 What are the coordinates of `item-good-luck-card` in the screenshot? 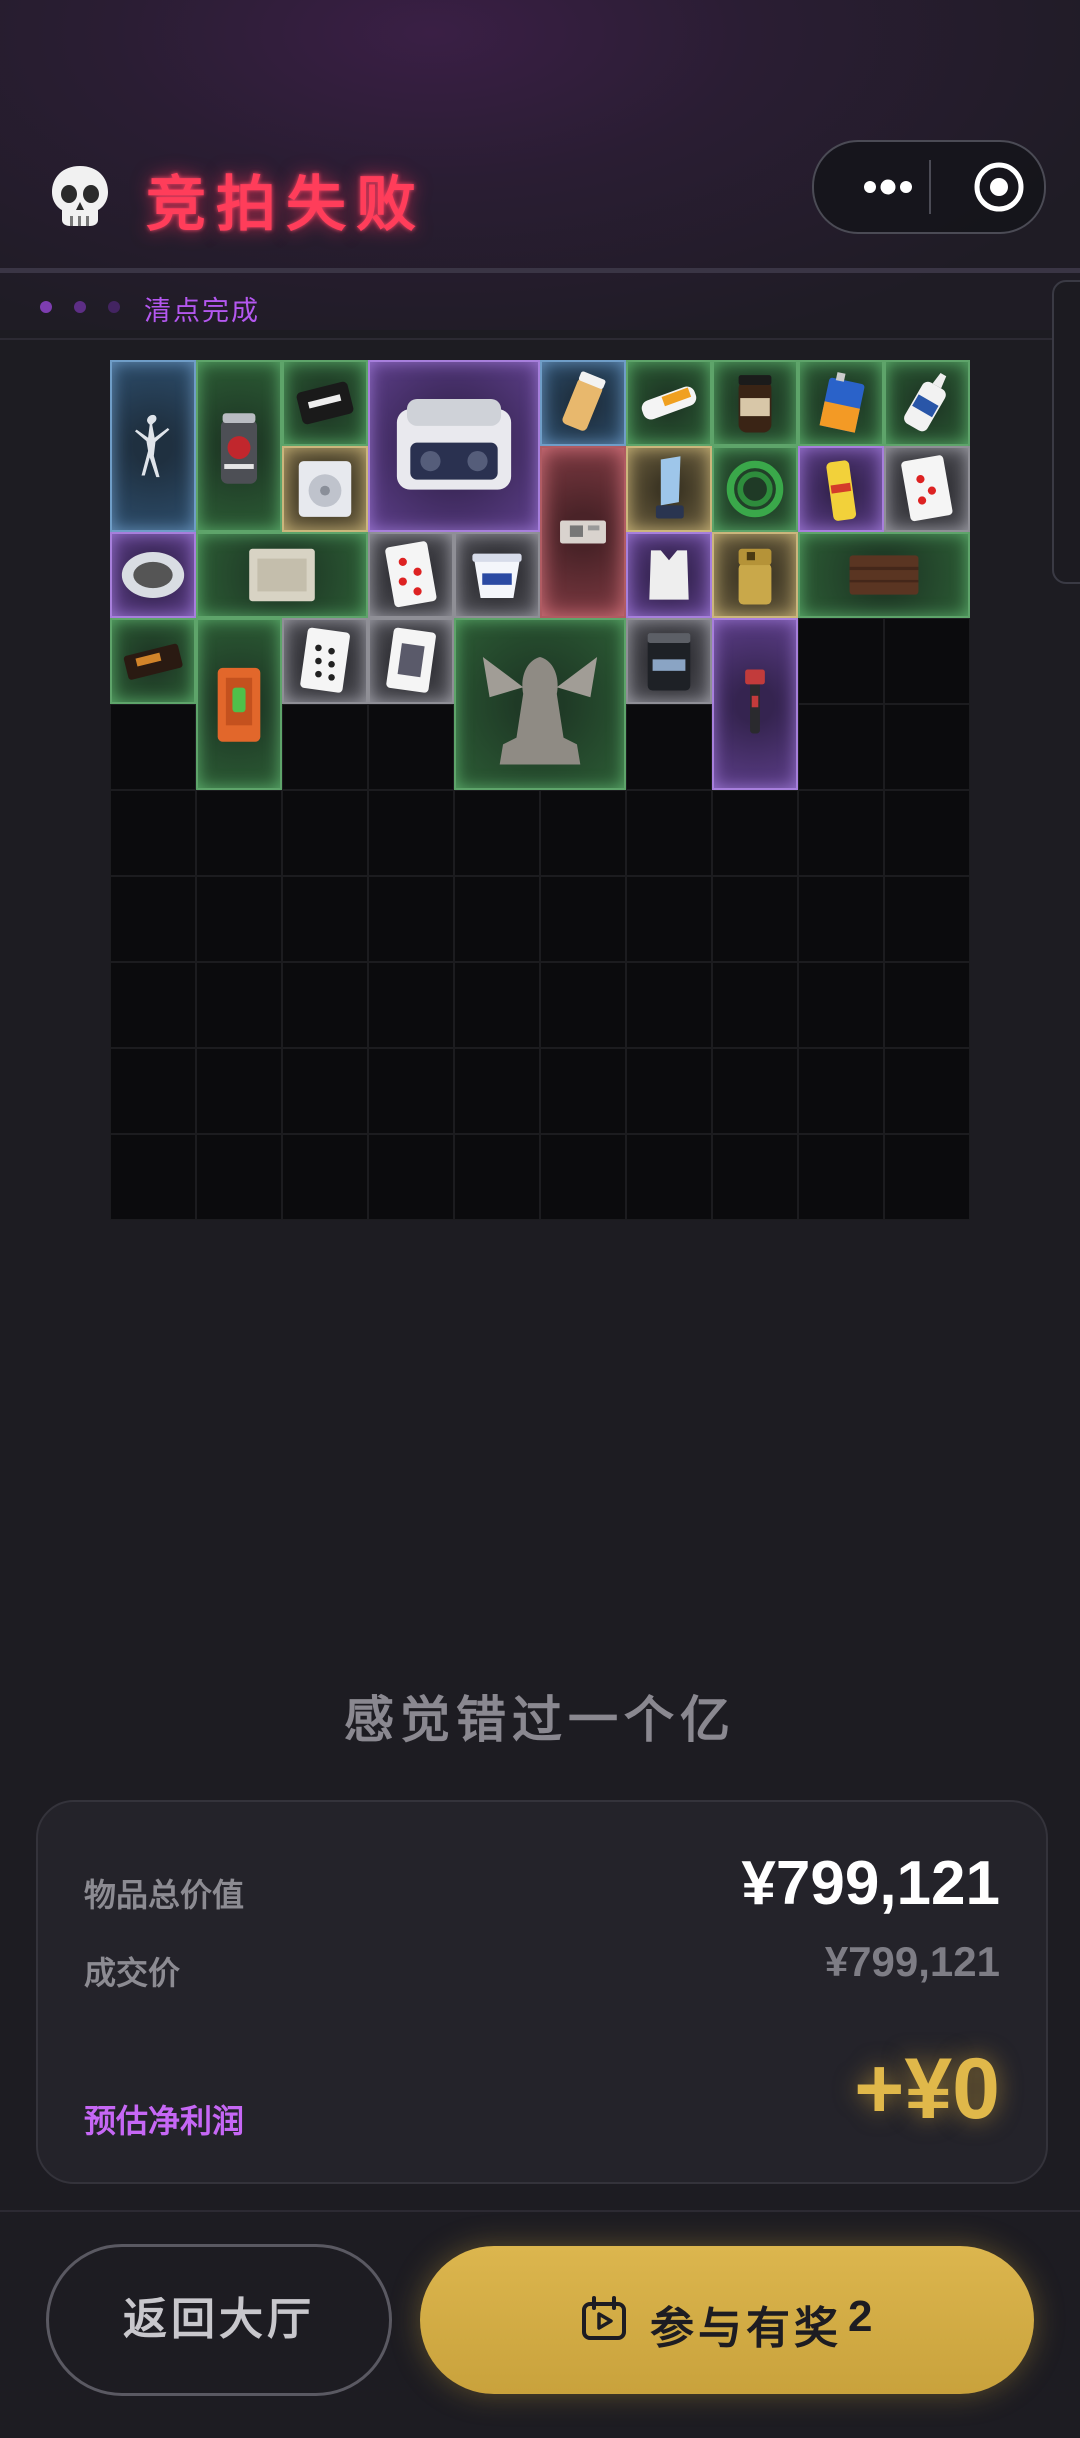 It's located at (325, 403).